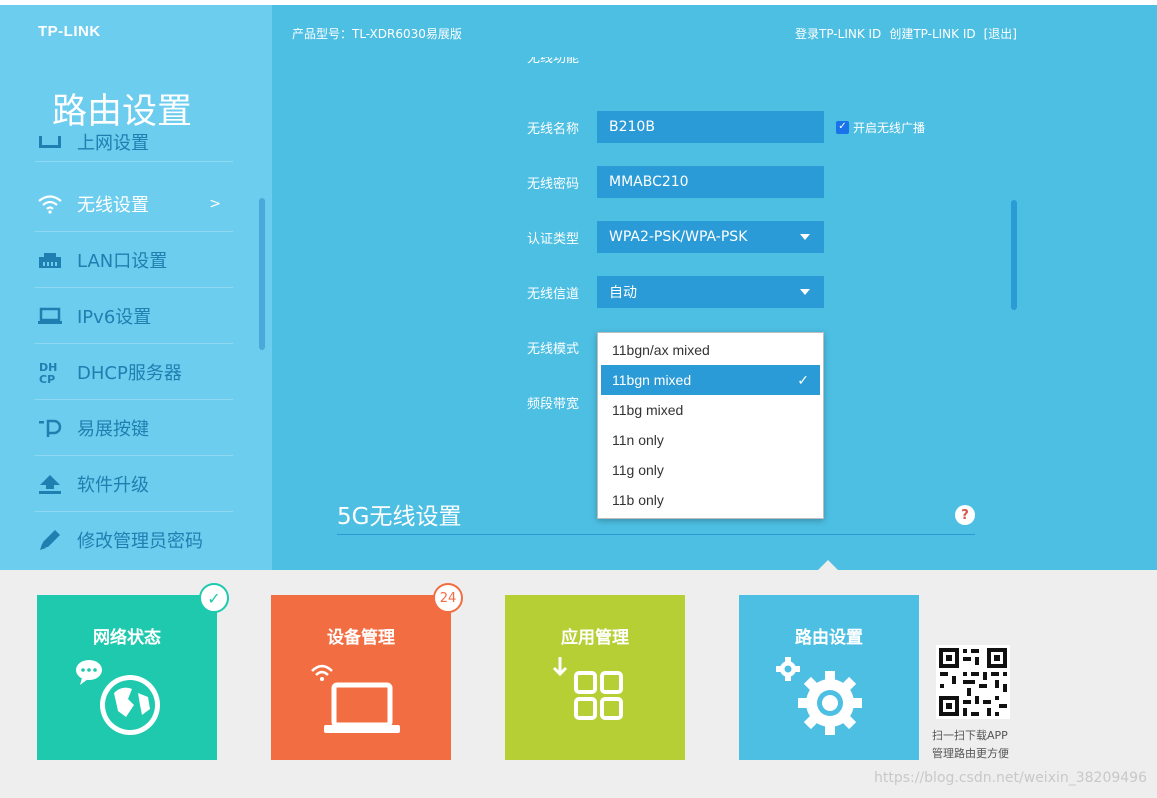 The image size is (1157, 798). I want to click on mode-row: 无线模式, so click(562, 347).